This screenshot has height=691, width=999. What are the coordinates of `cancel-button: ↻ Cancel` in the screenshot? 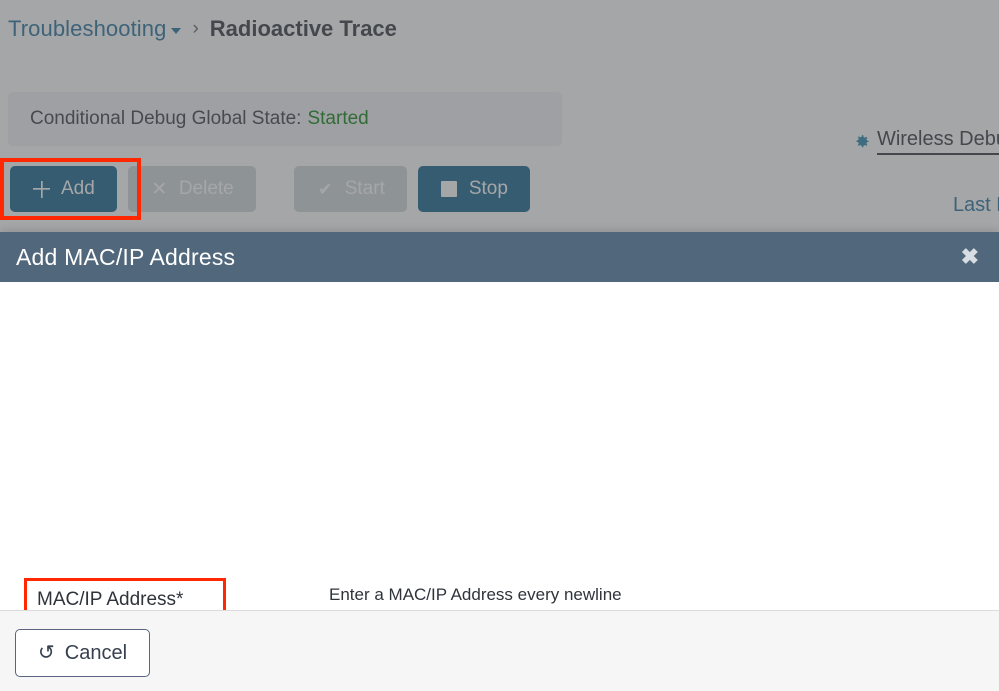 It's located at (83, 653).